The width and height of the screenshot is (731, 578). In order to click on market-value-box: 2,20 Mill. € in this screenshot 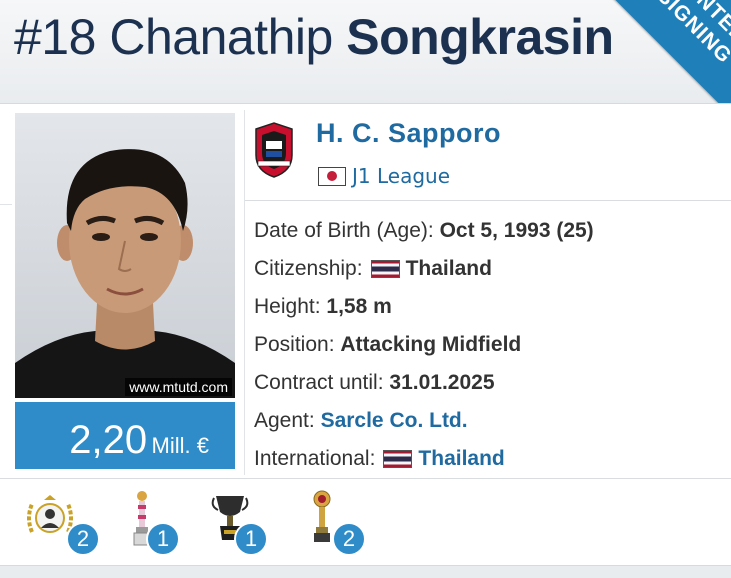, I will do `click(125, 435)`.